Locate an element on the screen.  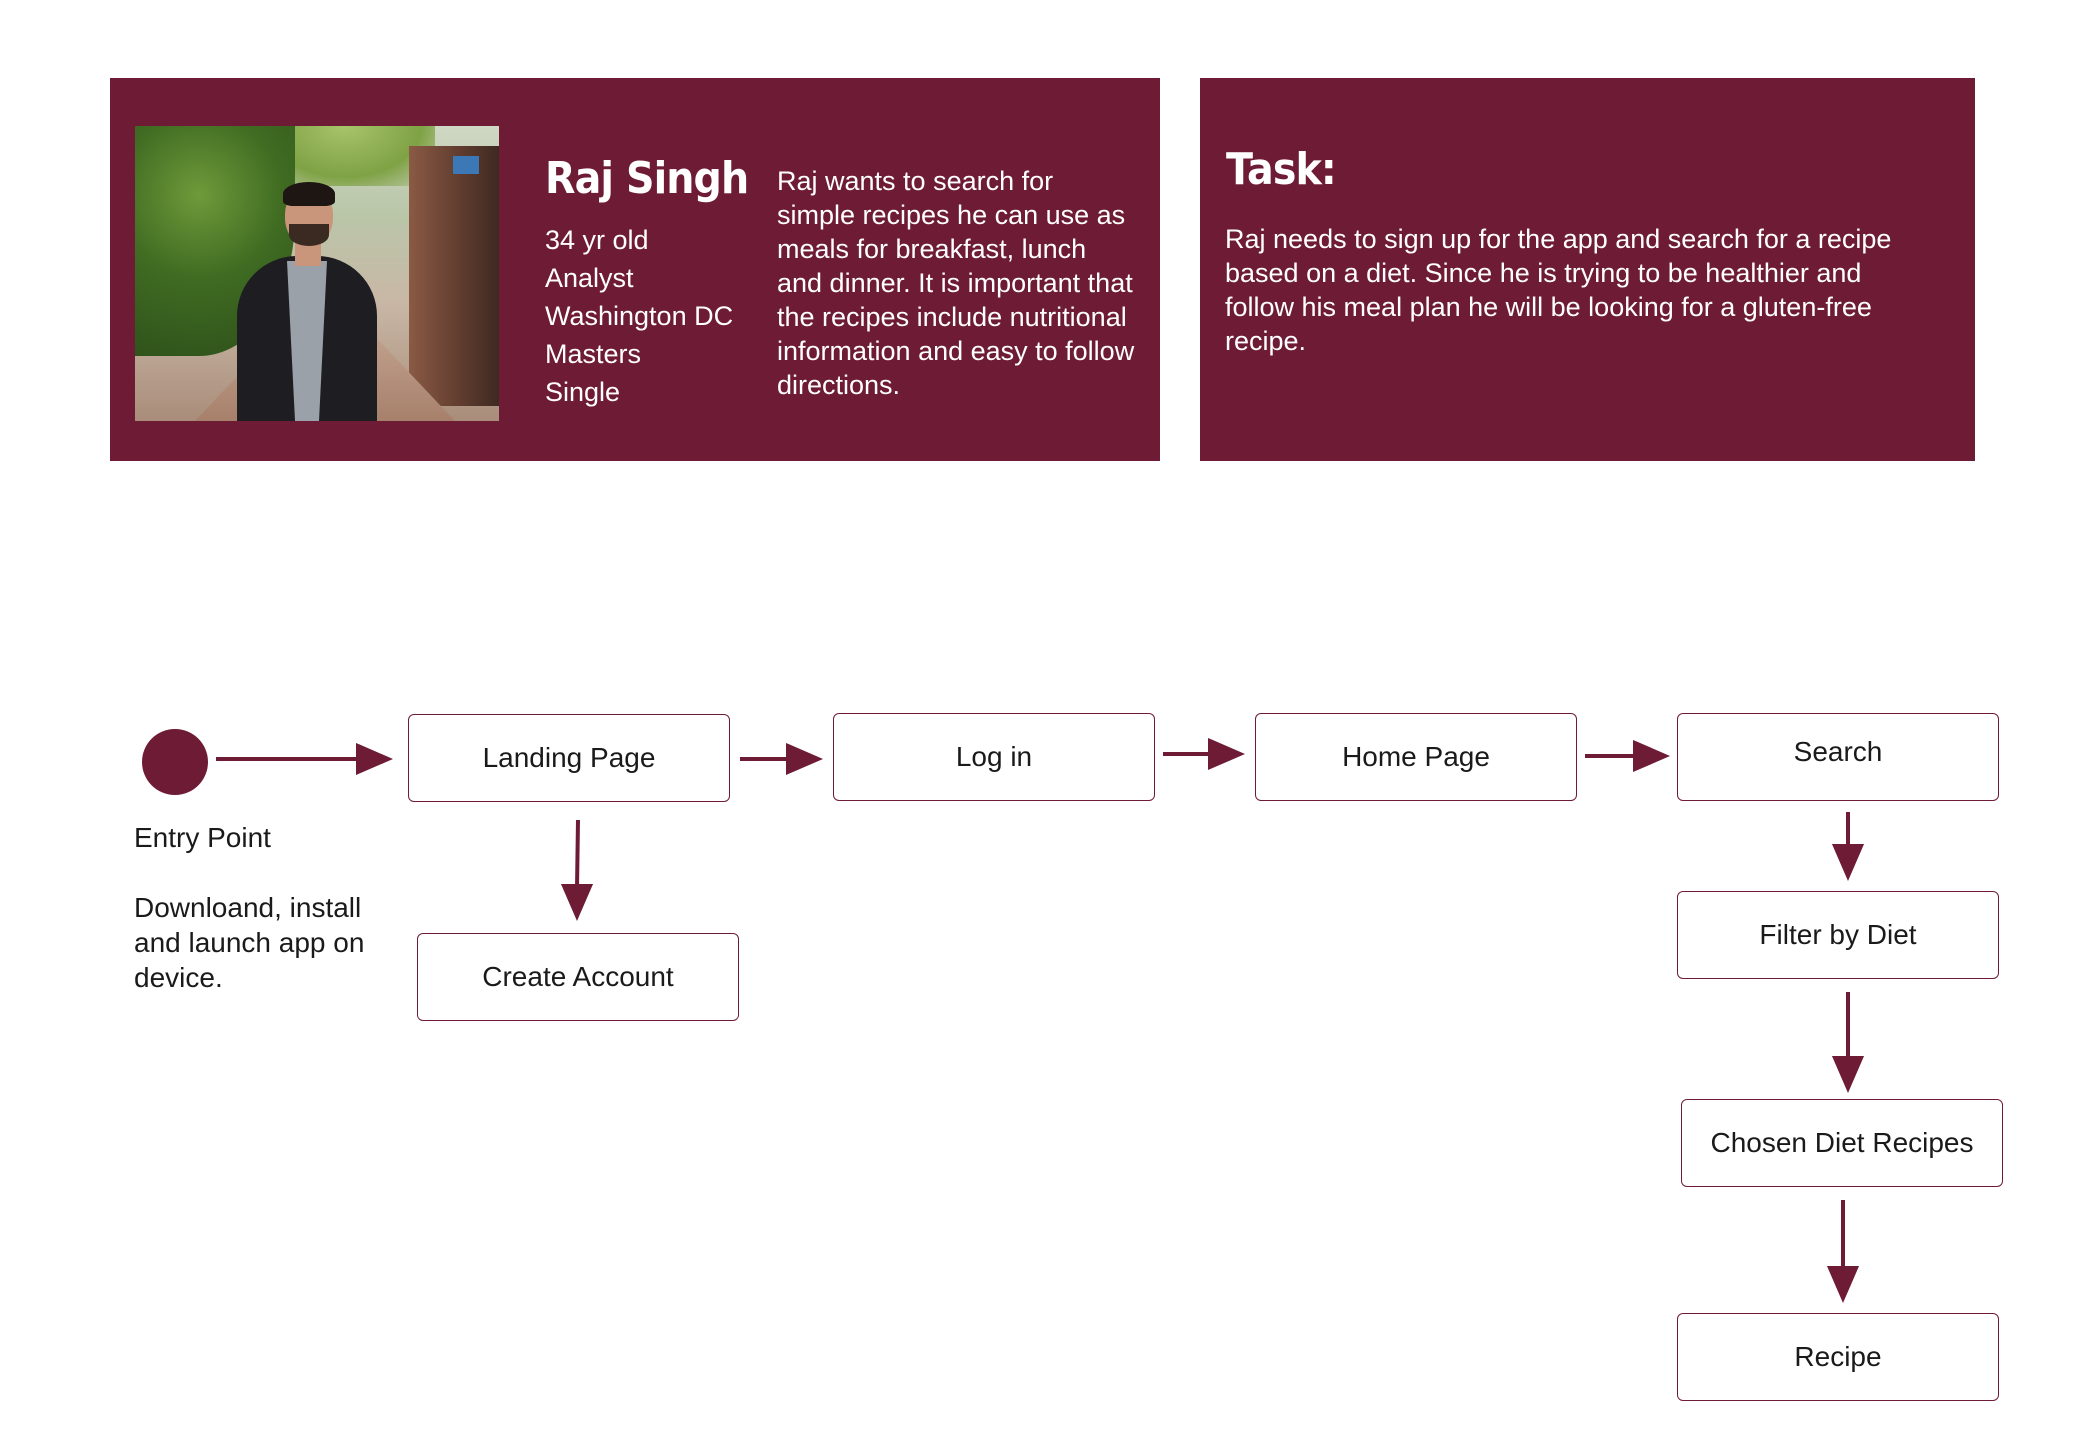
node-filter-by-diet-label: Filter by Diet is located at coordinates (1838, 934).